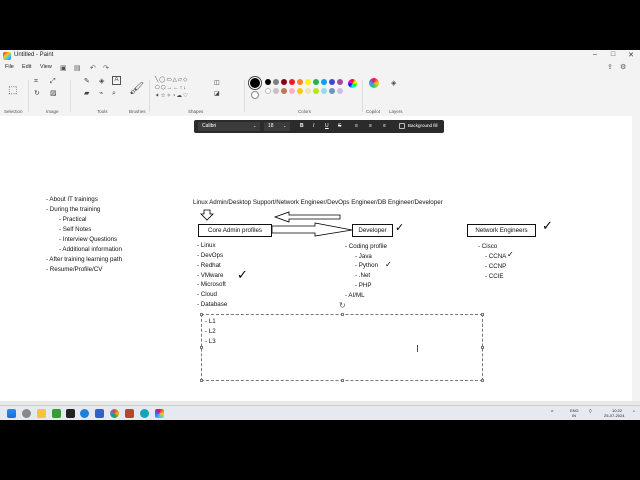 The height and width of the screenshot is (480, 640). Describe the element at coordinates (101, 81) in the screenshot. I see `fill-icon: ◈` at that location.